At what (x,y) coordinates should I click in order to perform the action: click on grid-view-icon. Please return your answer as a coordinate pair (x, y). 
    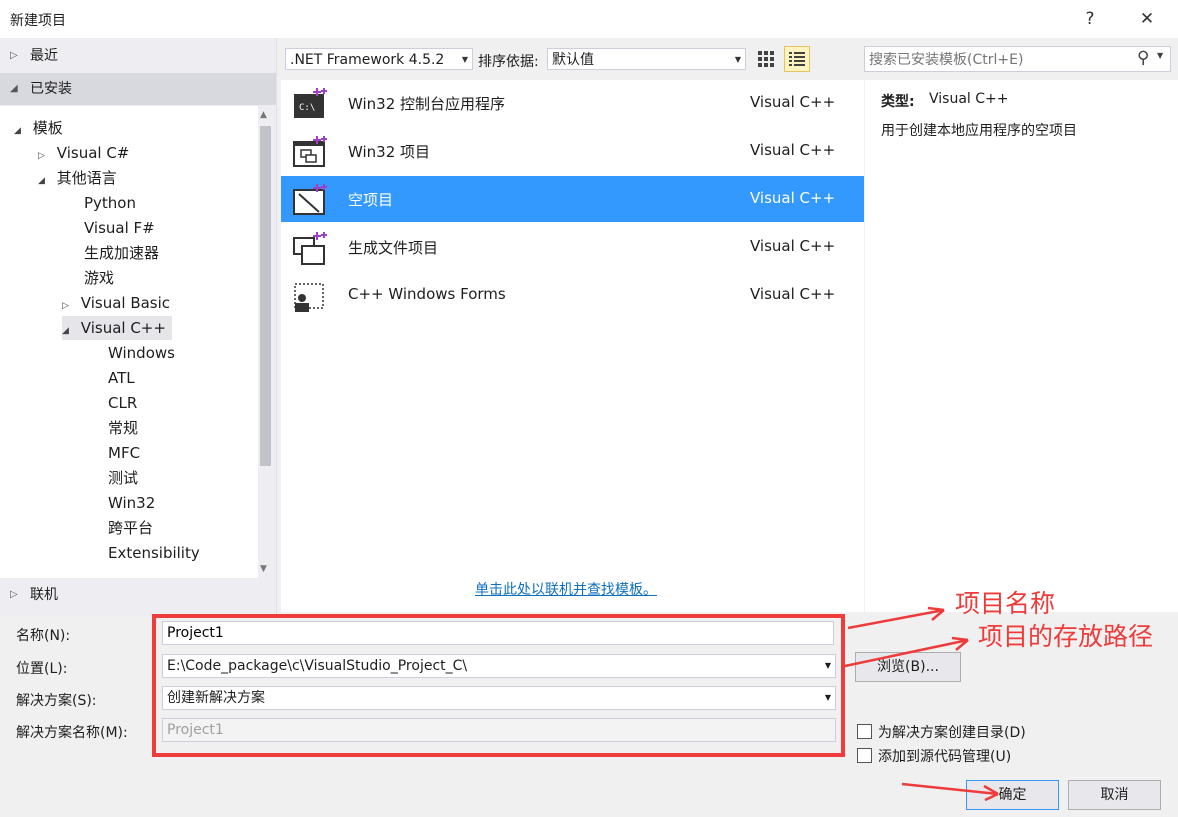
    Looking at the image, I should click on (766, 59).